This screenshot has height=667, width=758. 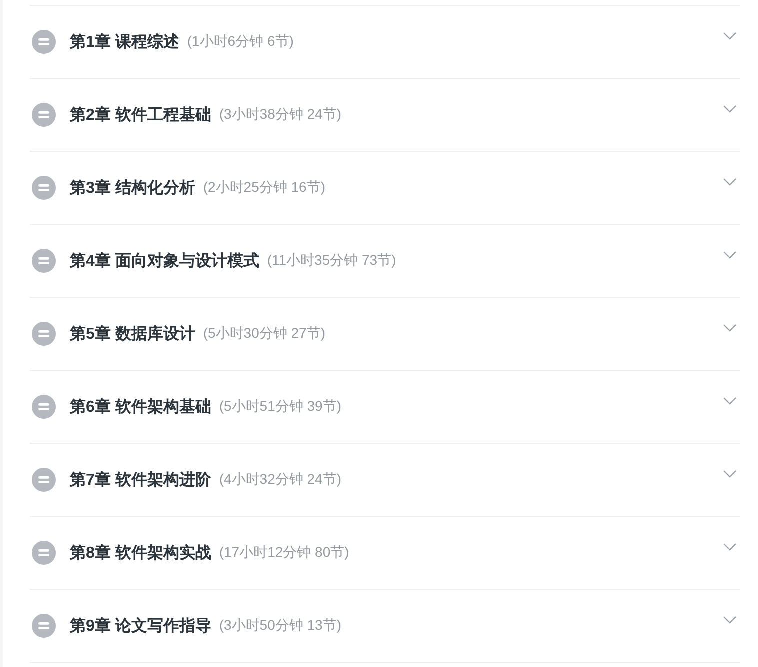 What do you see at coordinates (385, 114) in the screenshot?
I see `chapter-row: 第2章 软件工程基础 (3小时38分钟 24节)` at bounding box center [385, 114].